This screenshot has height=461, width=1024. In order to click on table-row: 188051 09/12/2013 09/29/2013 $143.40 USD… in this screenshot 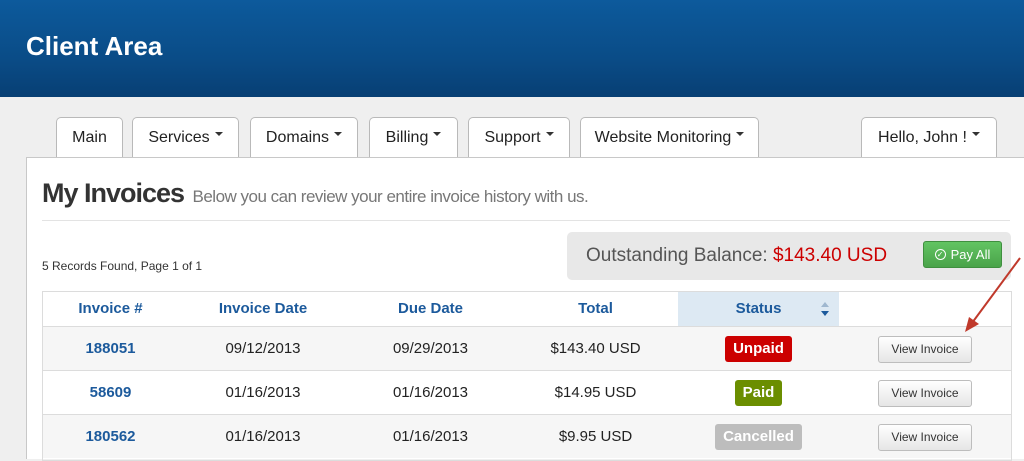, I will do `click(527, 348)`.